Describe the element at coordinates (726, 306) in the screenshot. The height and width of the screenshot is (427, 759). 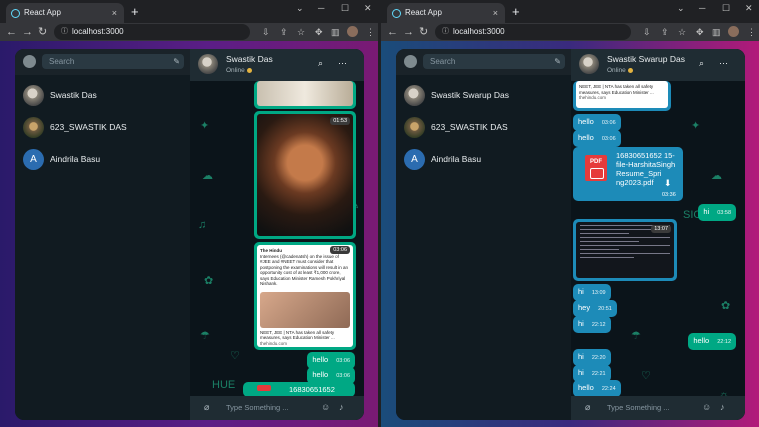
I see `doodle-icon: ✿` at that location.